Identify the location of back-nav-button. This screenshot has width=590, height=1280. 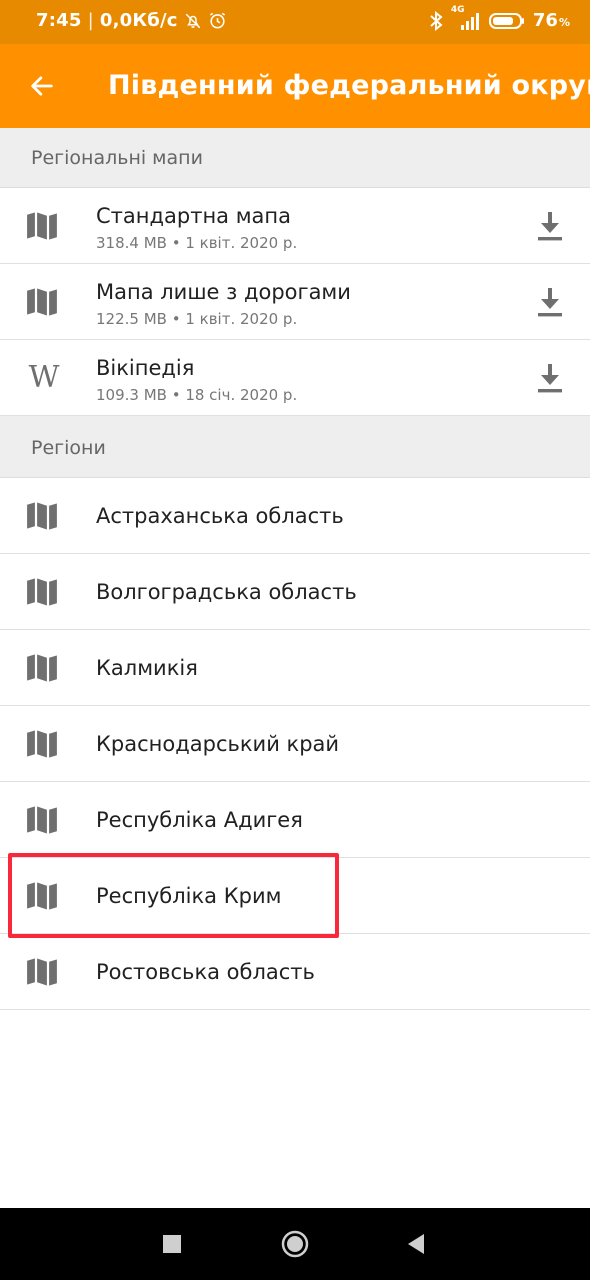
(416, 1244).